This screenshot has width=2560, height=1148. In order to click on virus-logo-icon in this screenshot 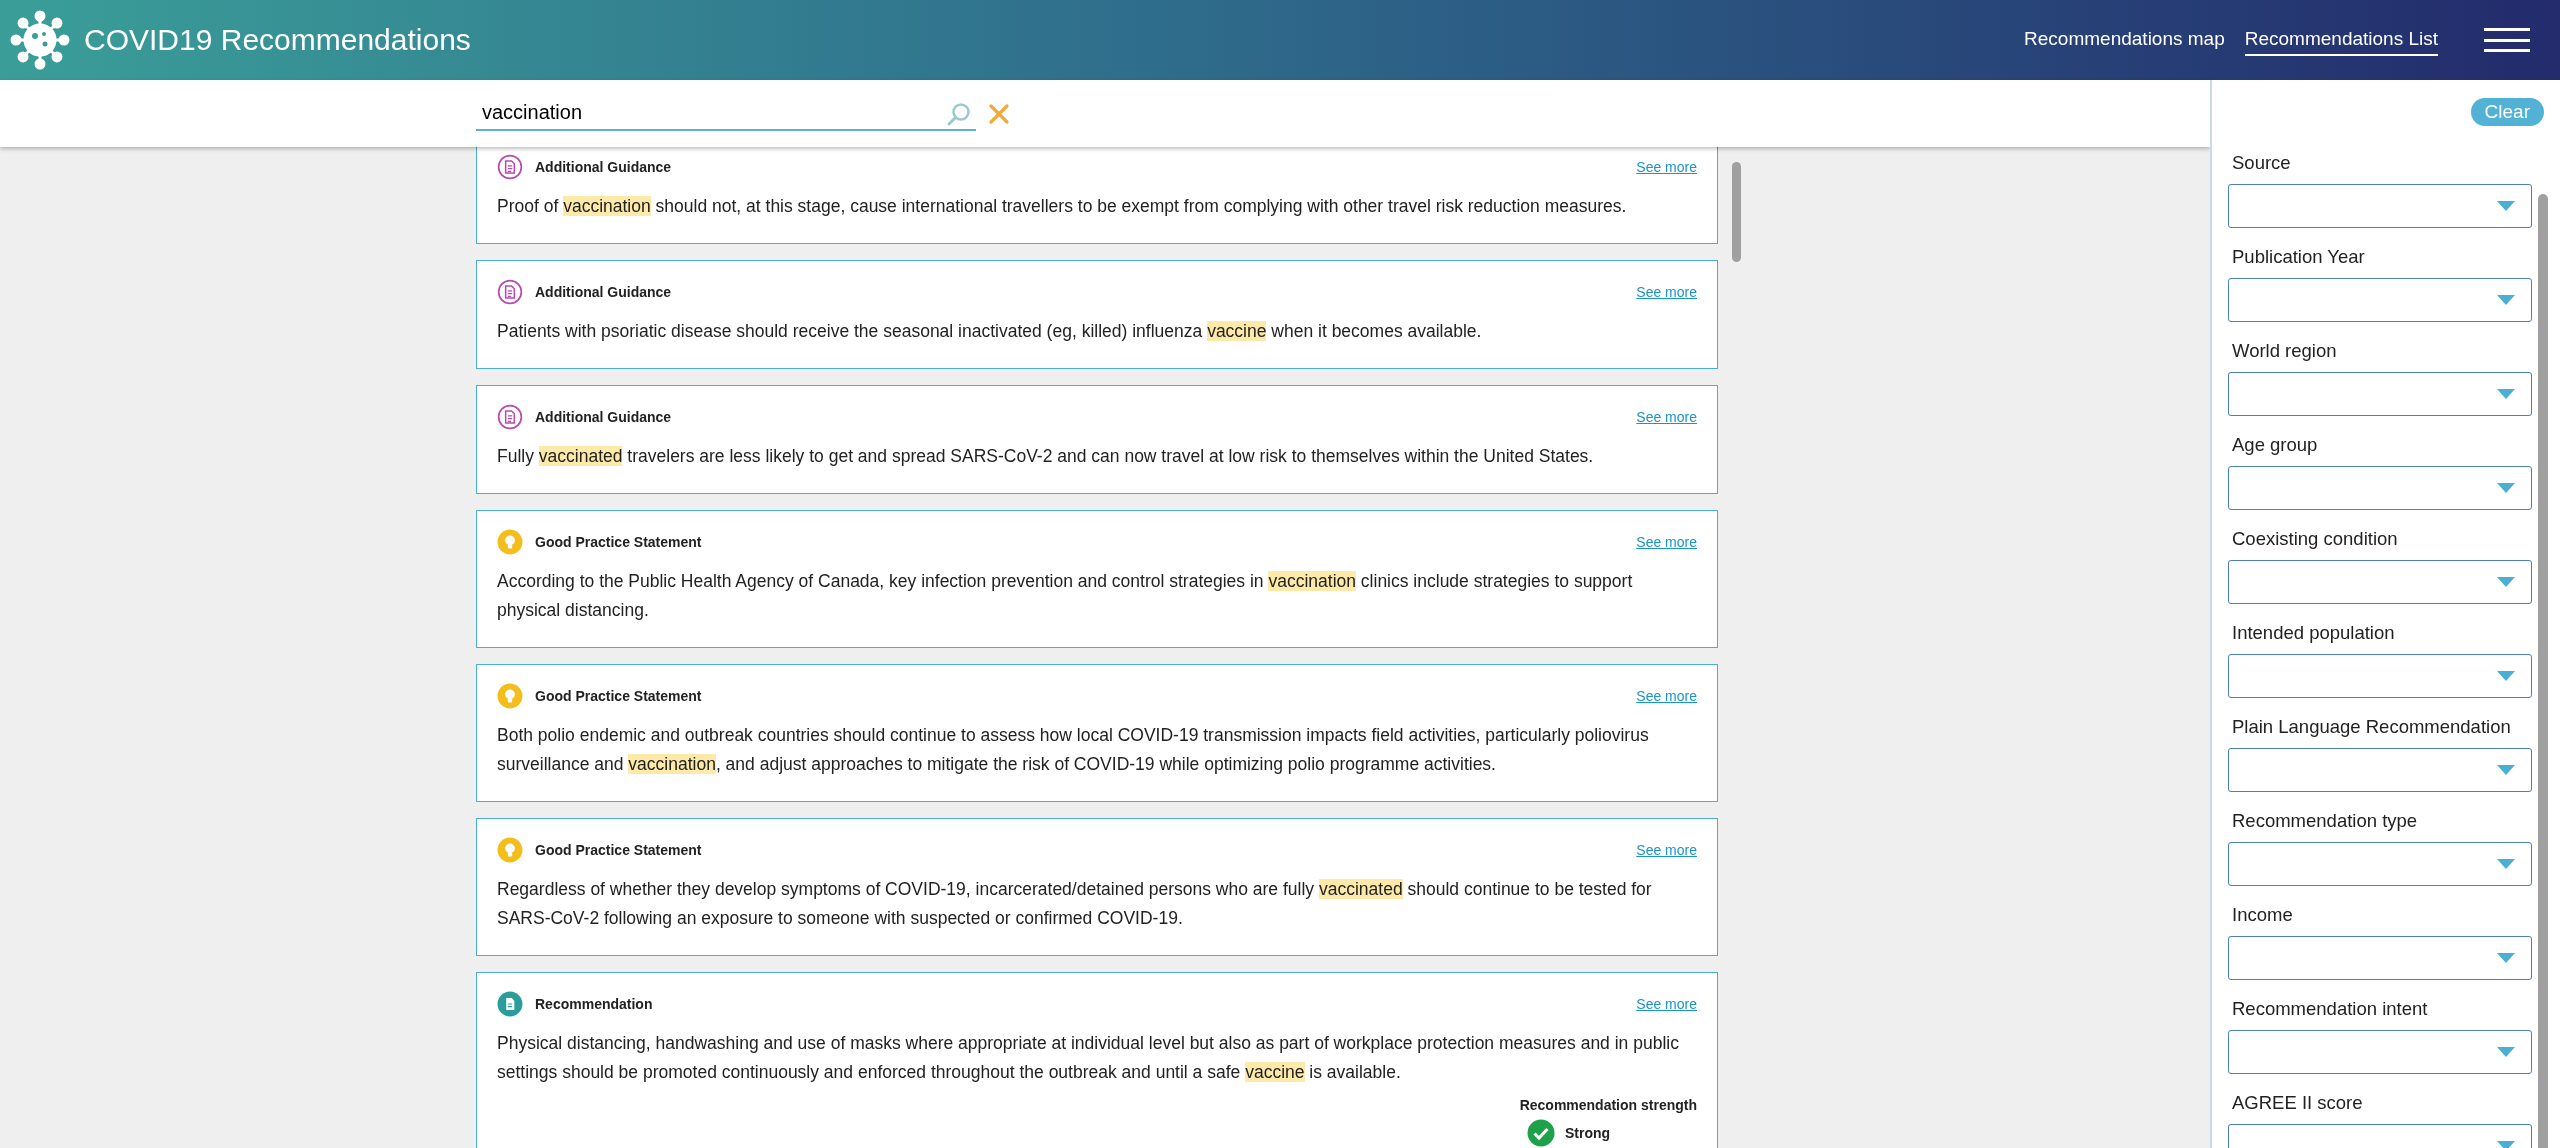, I will do `click(40, 40)`.